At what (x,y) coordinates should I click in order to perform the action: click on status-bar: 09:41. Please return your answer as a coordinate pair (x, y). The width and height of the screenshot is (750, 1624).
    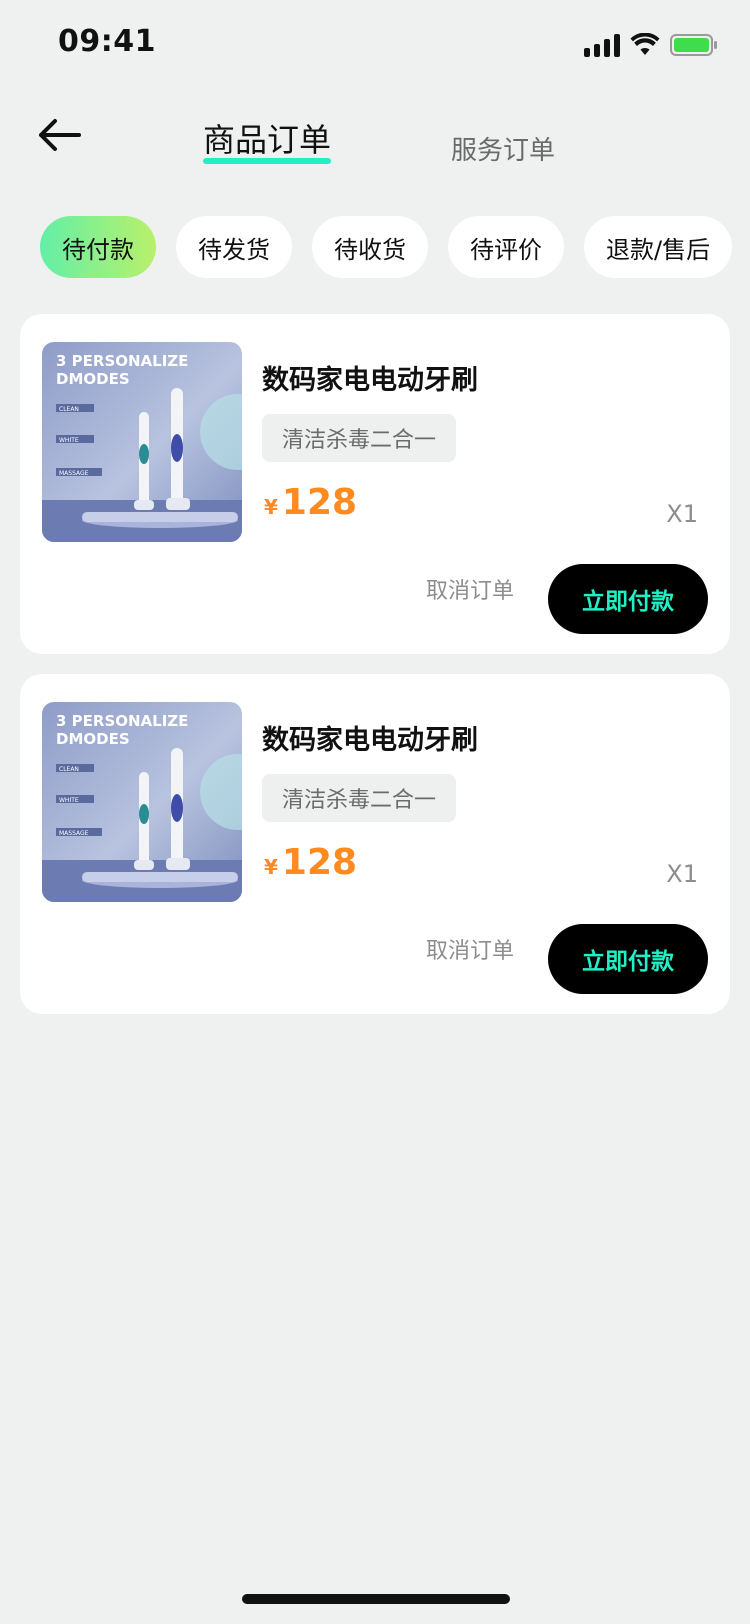
    Looking at the image, I should click on (375, 45).